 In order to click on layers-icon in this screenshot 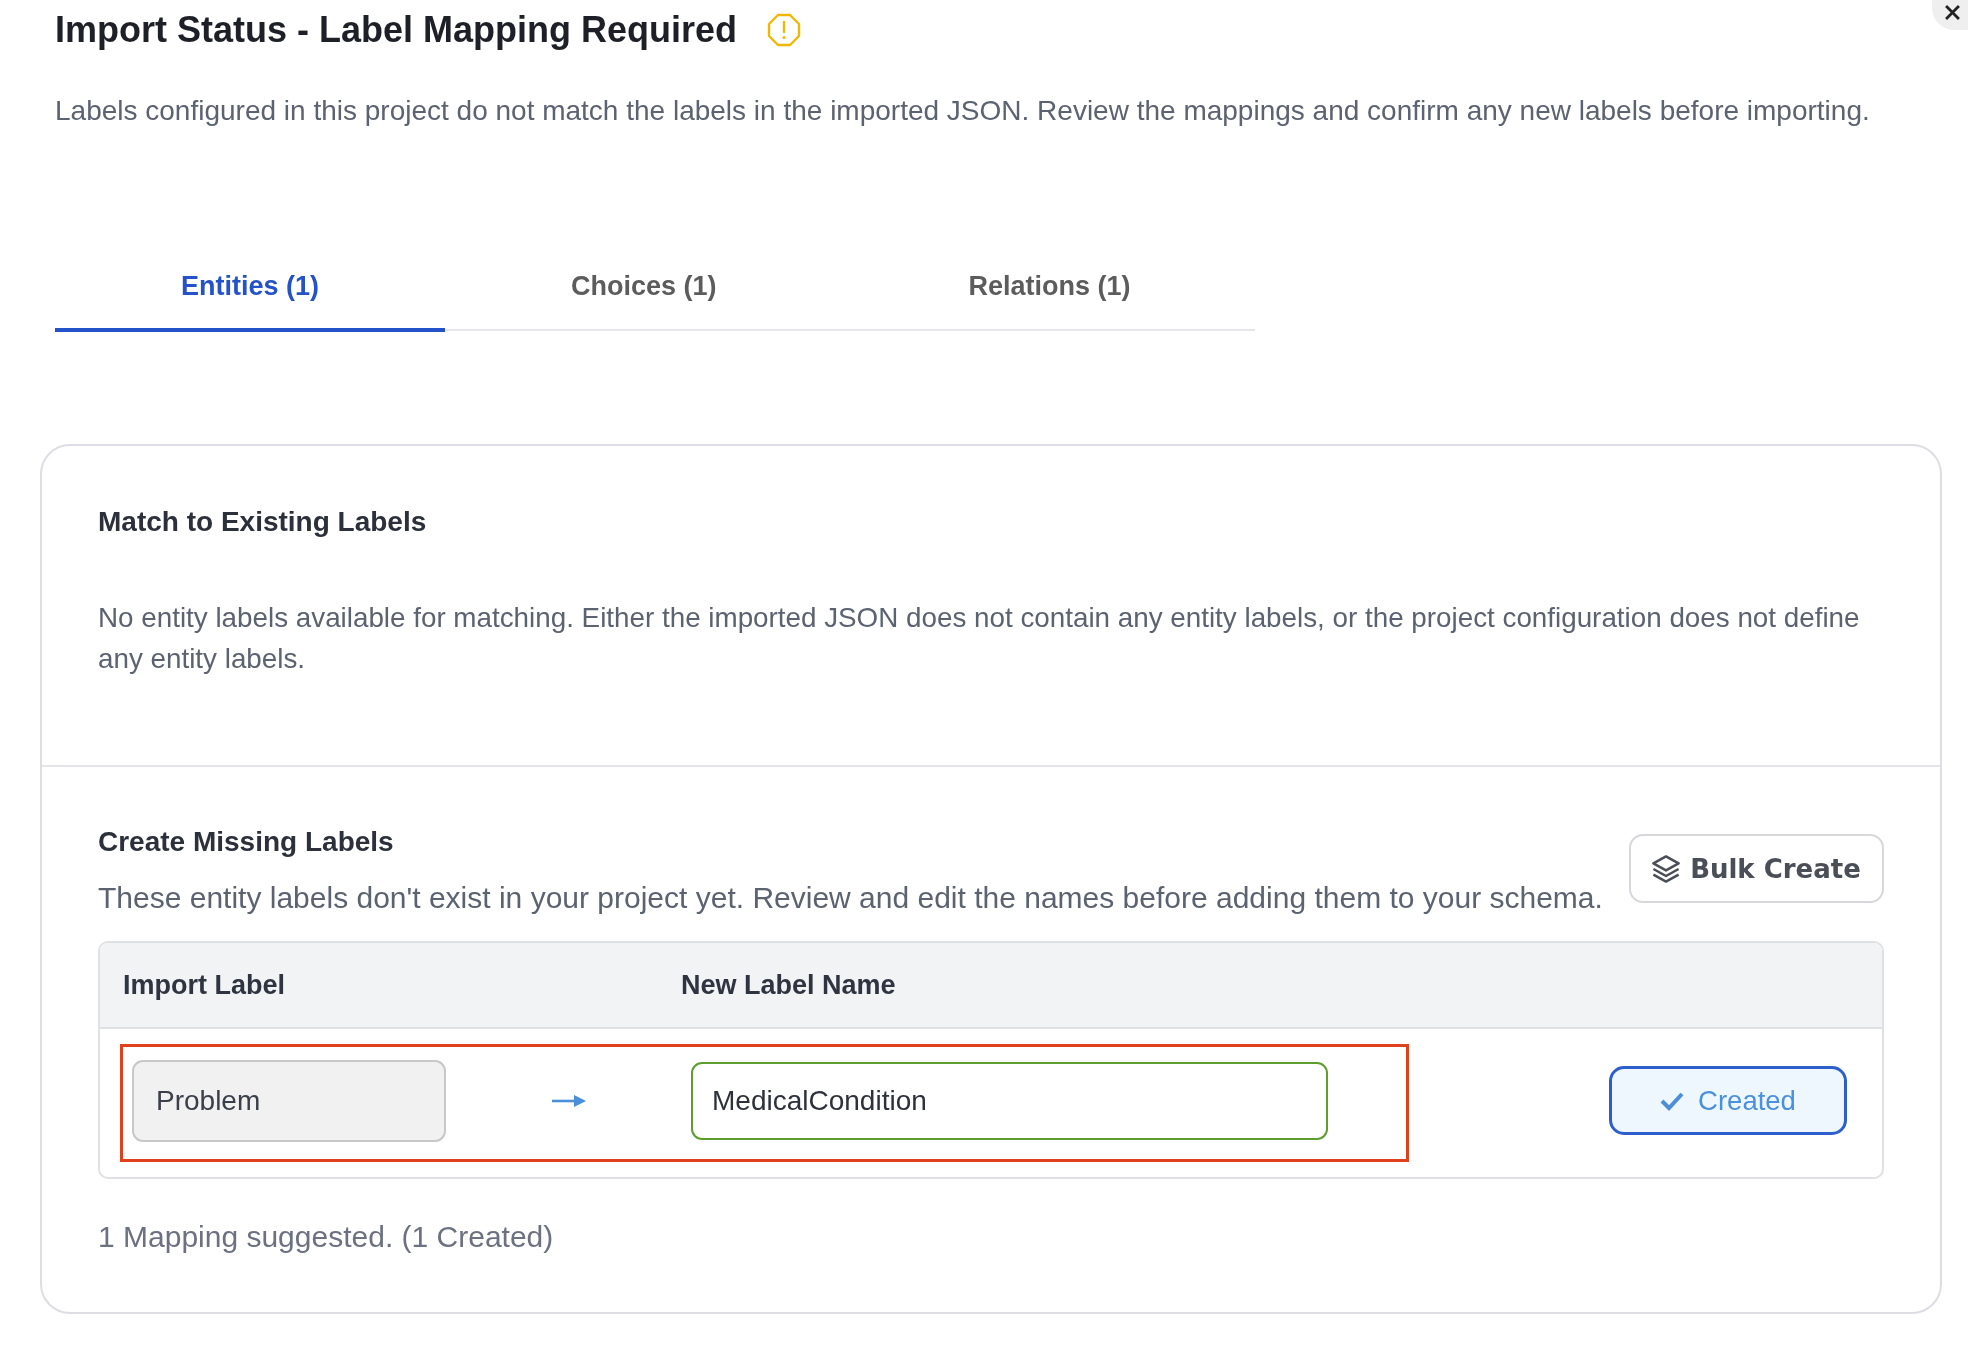, I will do `click(1666, 868)`.